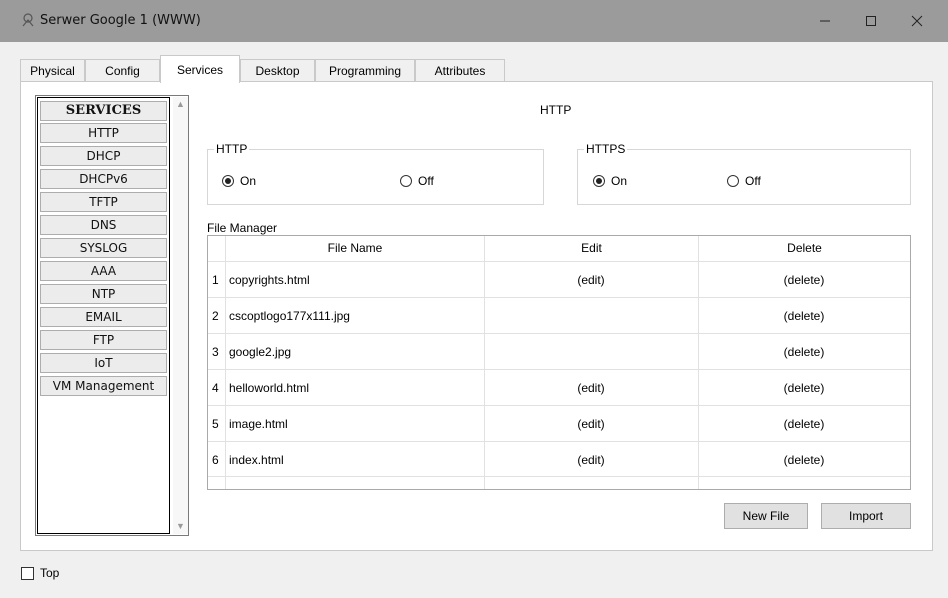 Image resolution: width=948 pixels, height=598 pixels. Describe the element at coordinates (375, 173) in the screenshot. I see `http-group: HTTP` at that location.